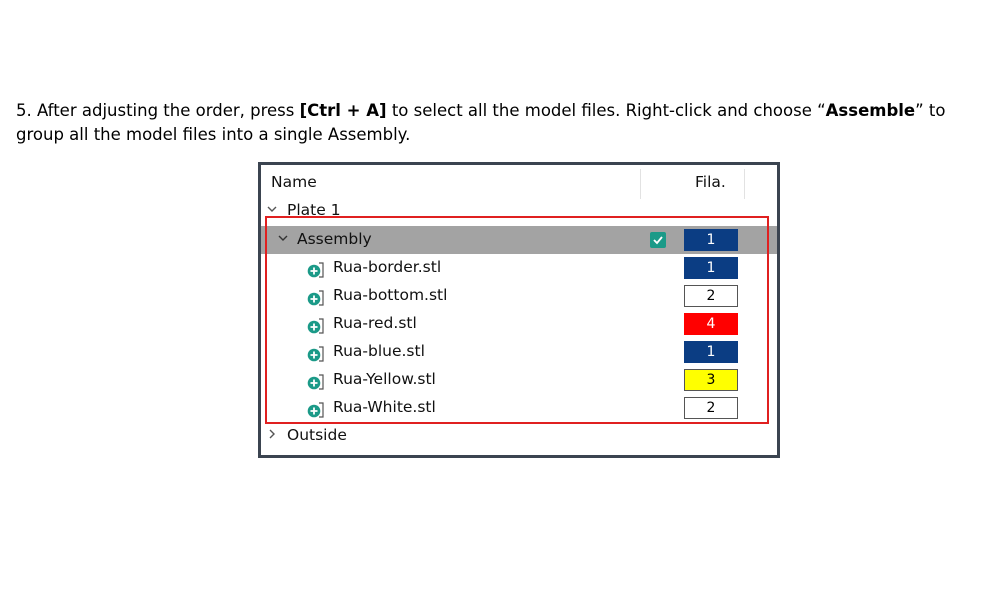 Image resolution: width=1000 pixels, height=600 pixels. I want to click on assembly-label: Assembly, so click(334, 239).